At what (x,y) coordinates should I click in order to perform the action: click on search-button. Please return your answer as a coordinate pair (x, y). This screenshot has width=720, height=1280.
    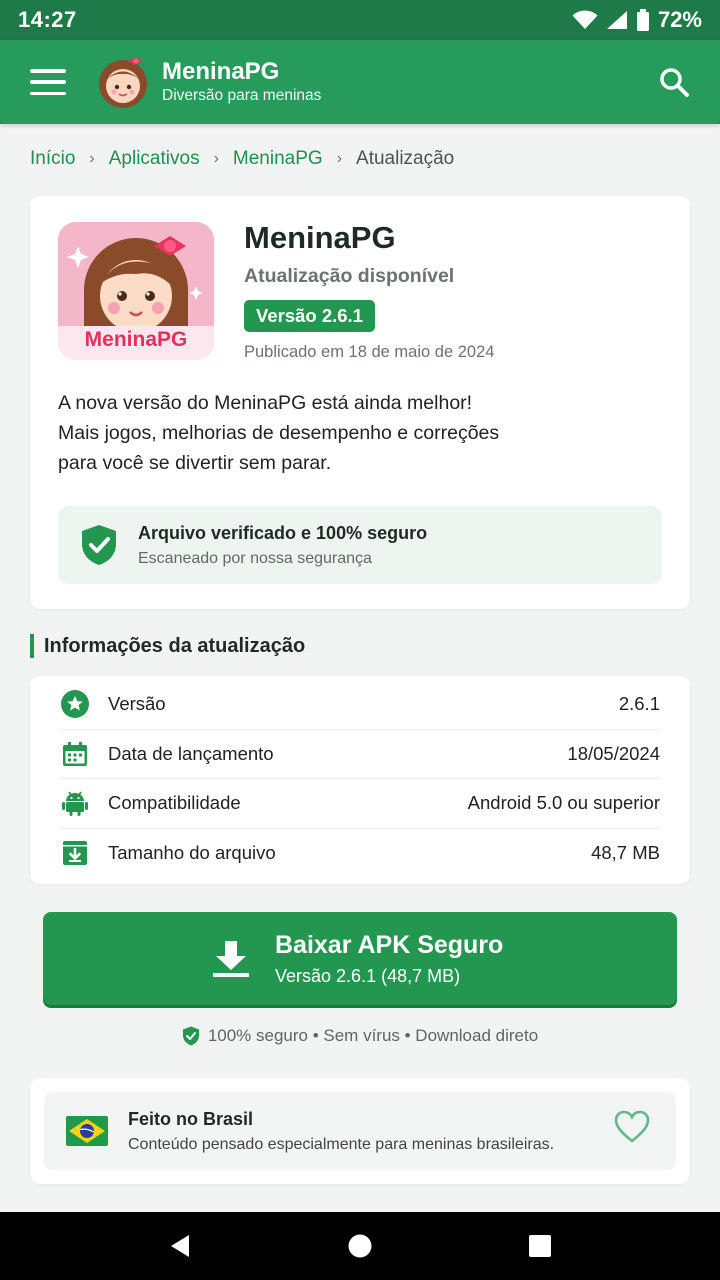
    Looking at the image, I should click on (674, 82).